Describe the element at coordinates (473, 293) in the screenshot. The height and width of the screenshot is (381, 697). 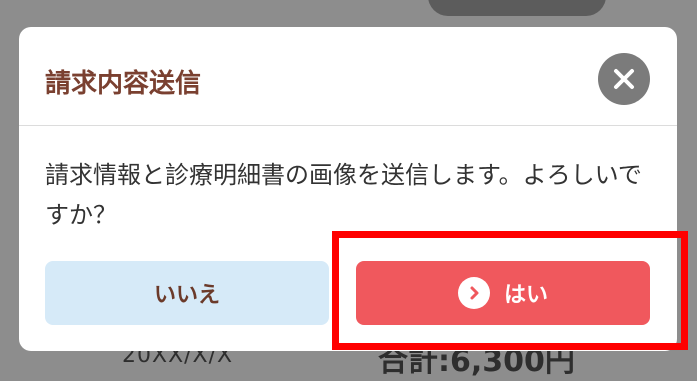
I see `chevron-right-icon` at that location.